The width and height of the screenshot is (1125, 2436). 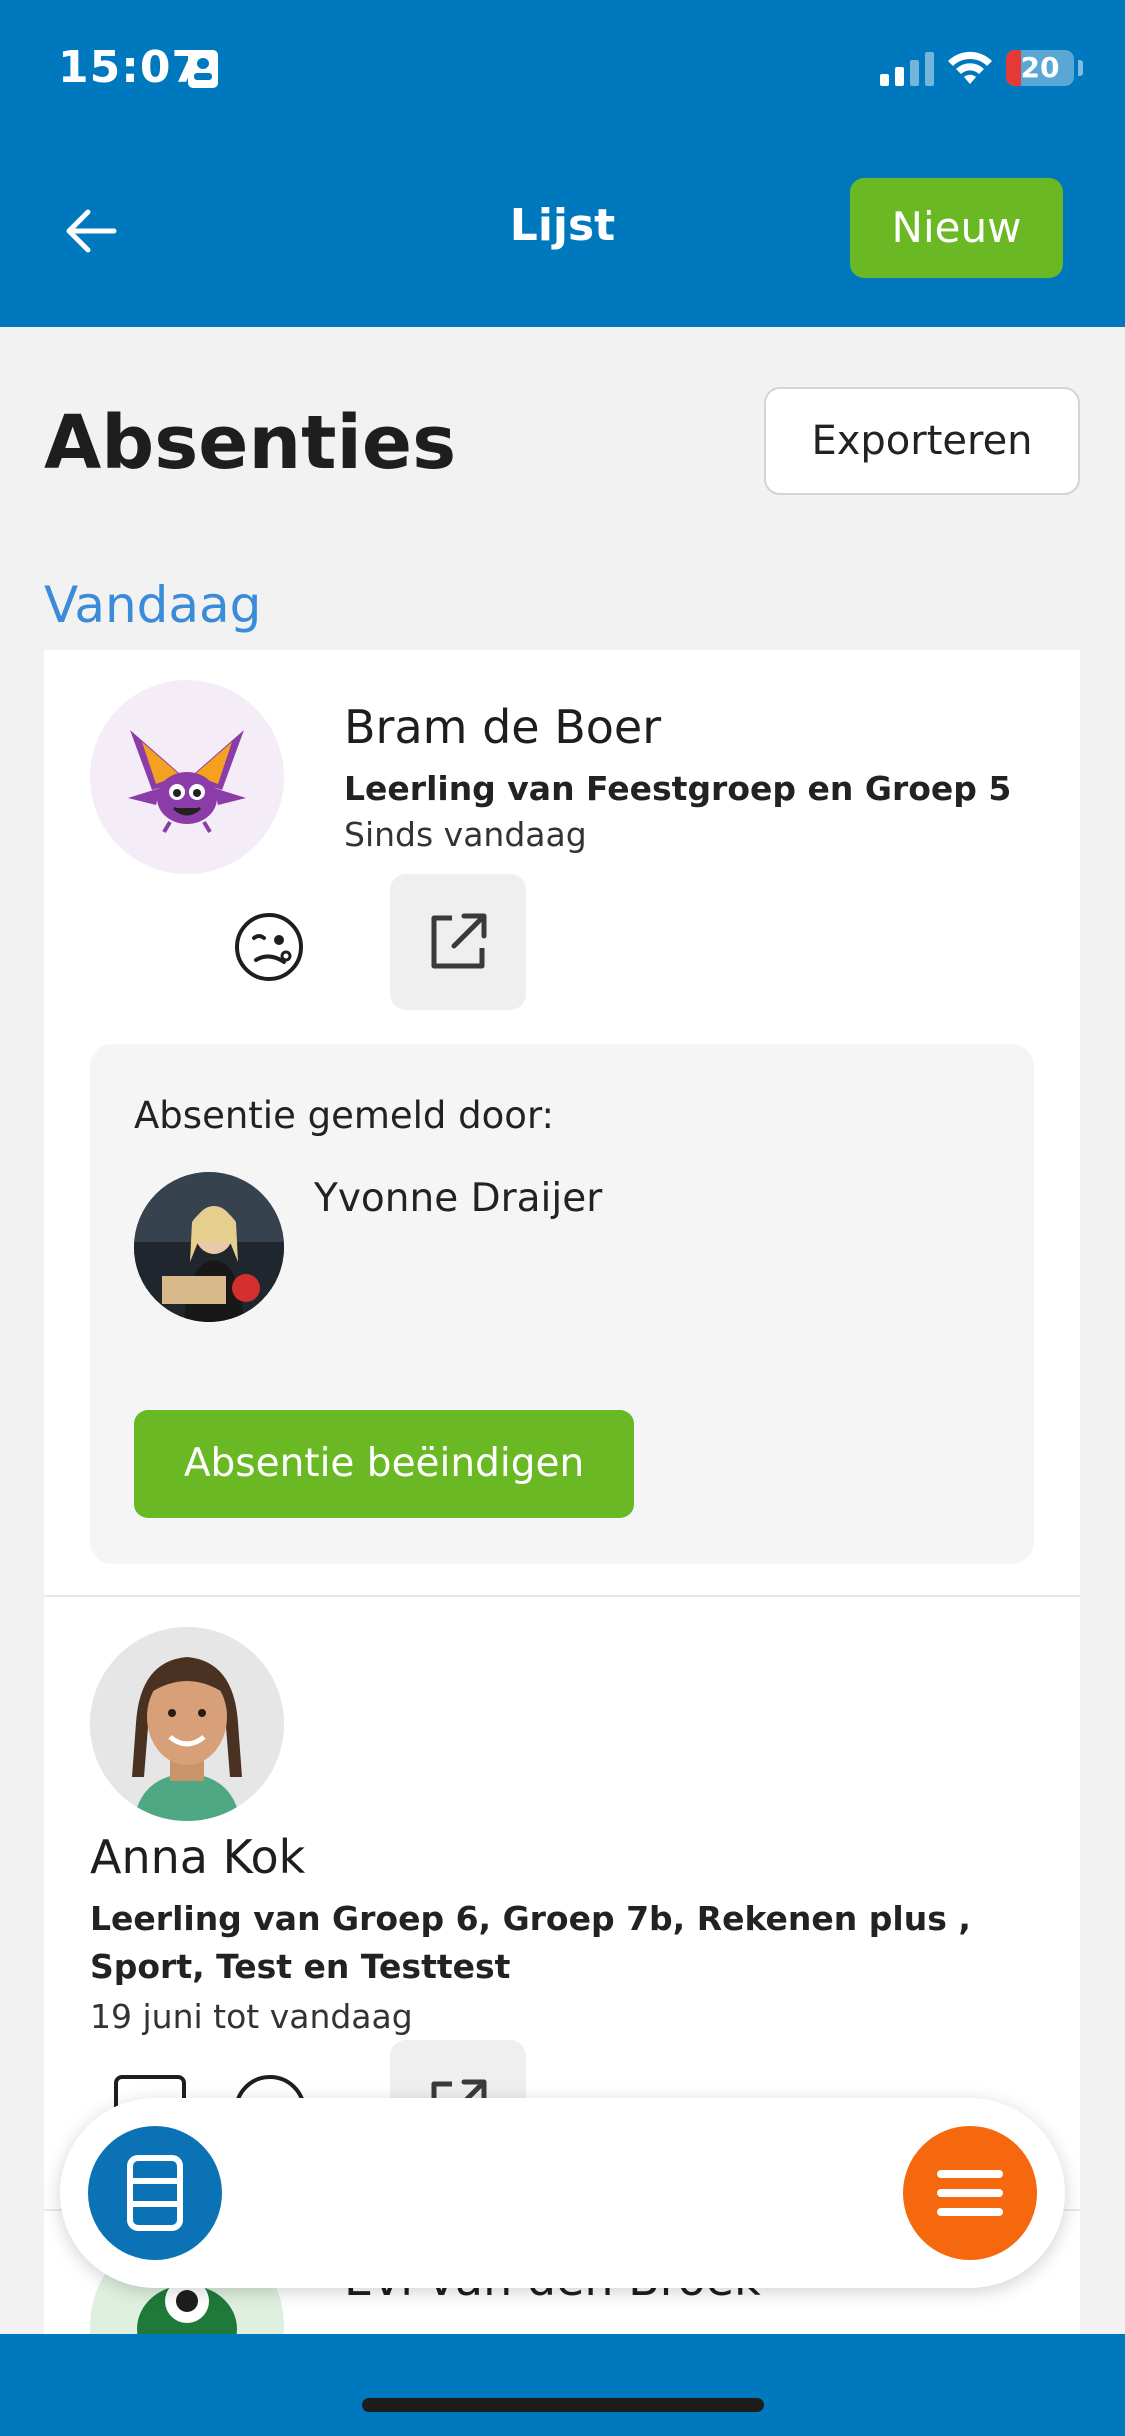 What do you see at coordinates (678, 788) in the screenshot?
I see `student-groups: Leerling van Feestgroep en Groep 5` at bounding box center [678, 788].